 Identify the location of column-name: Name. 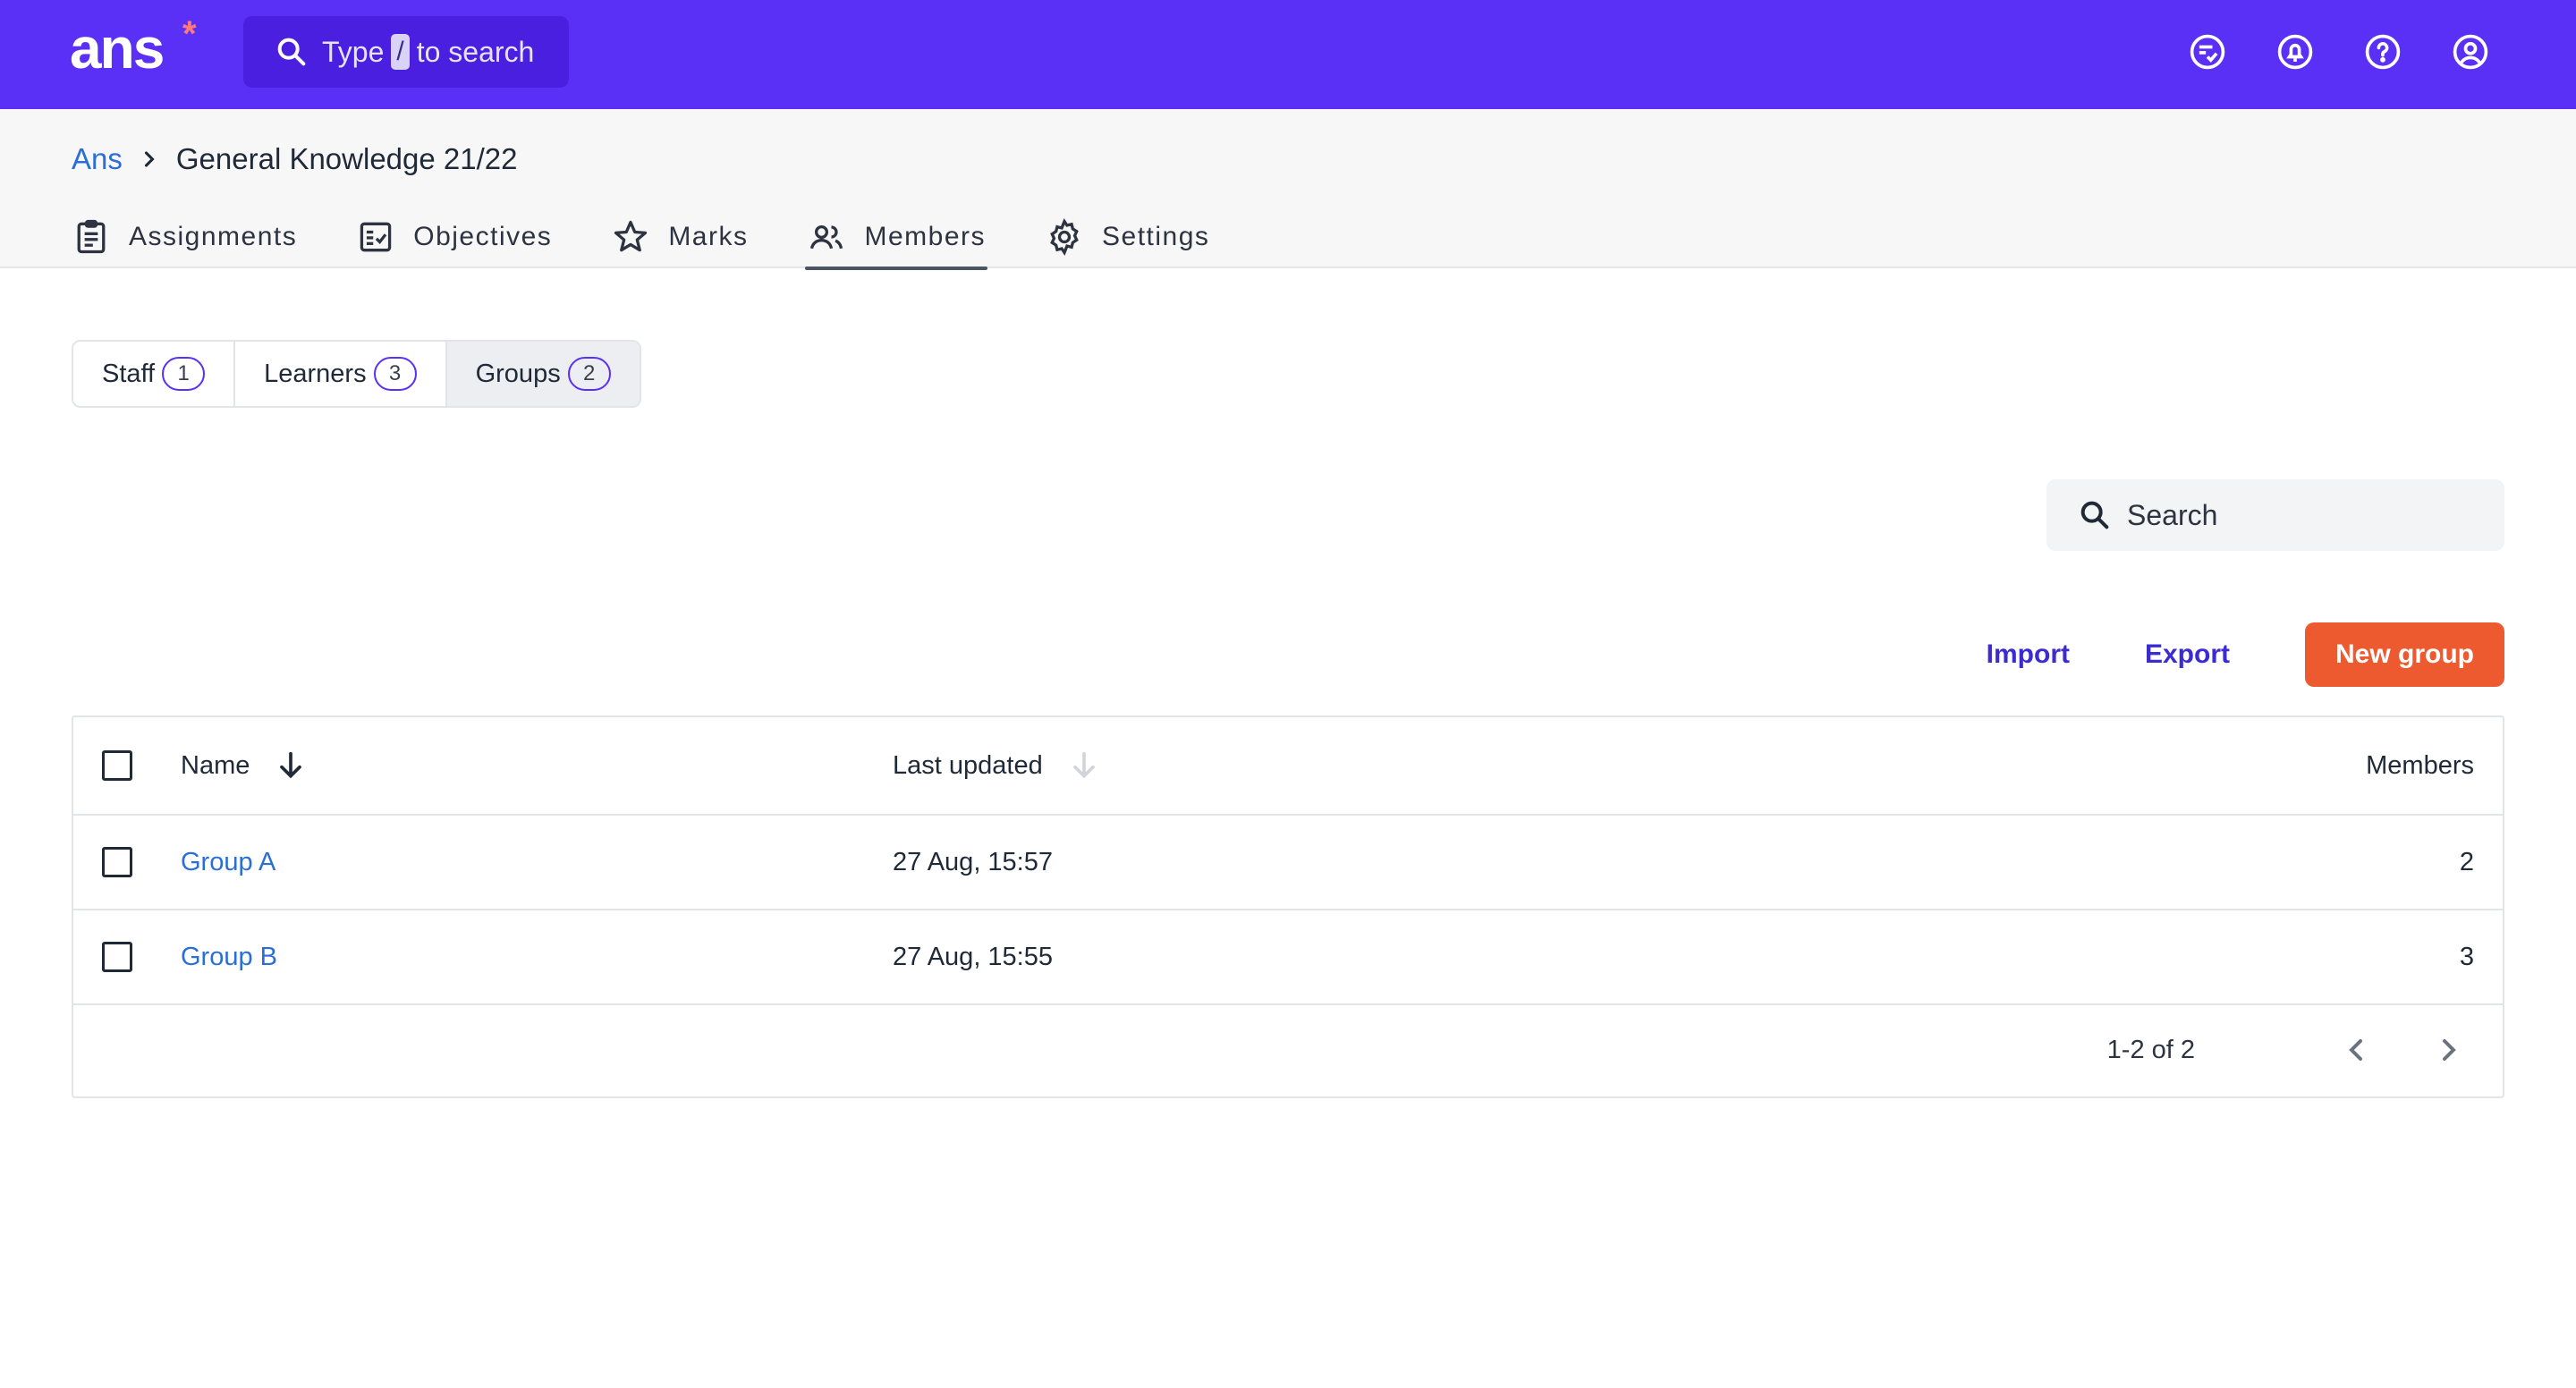
(245, 765).